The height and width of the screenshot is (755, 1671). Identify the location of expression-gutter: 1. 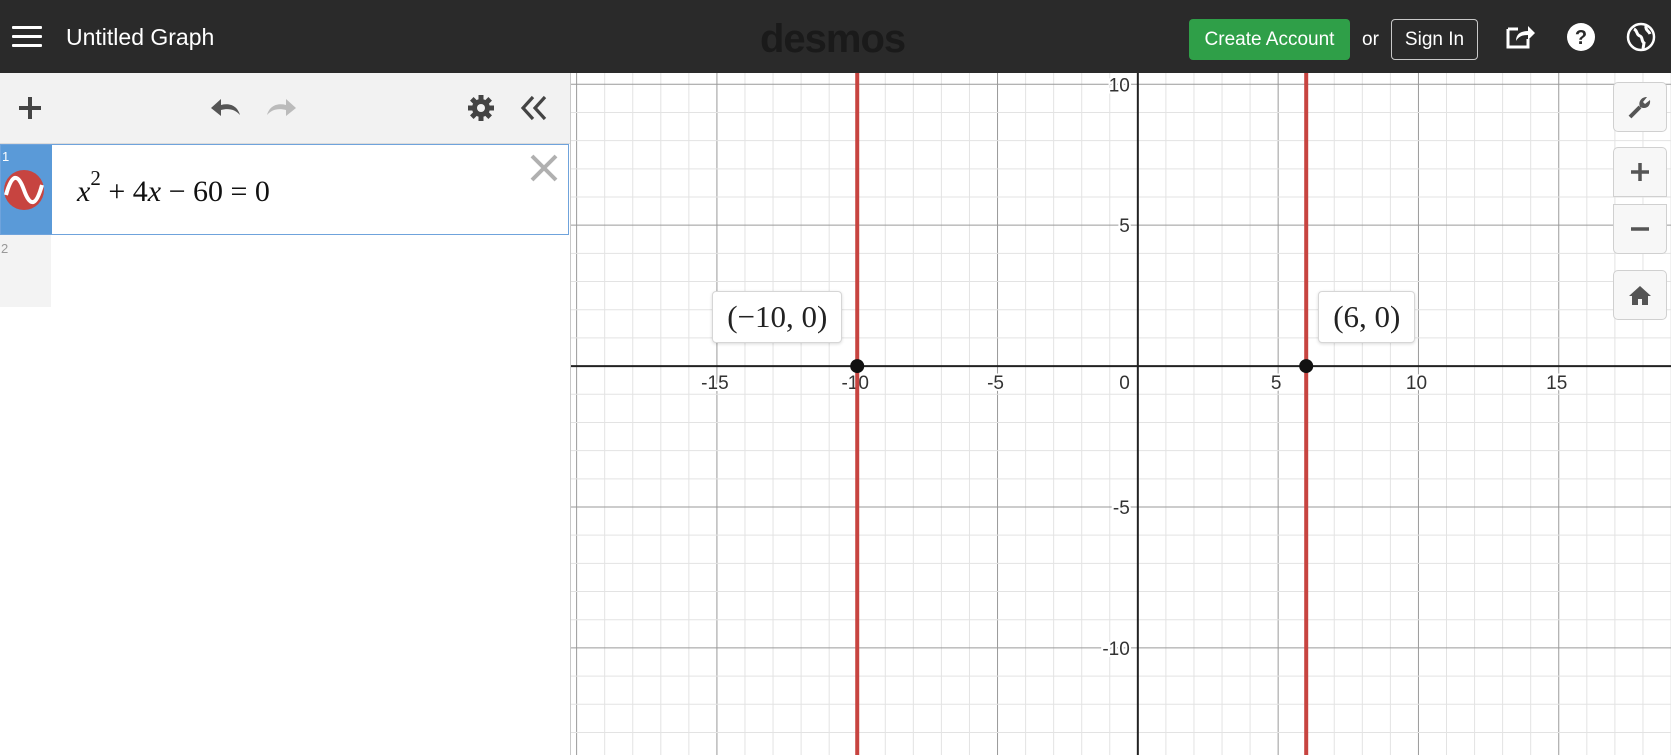
(26, 189).